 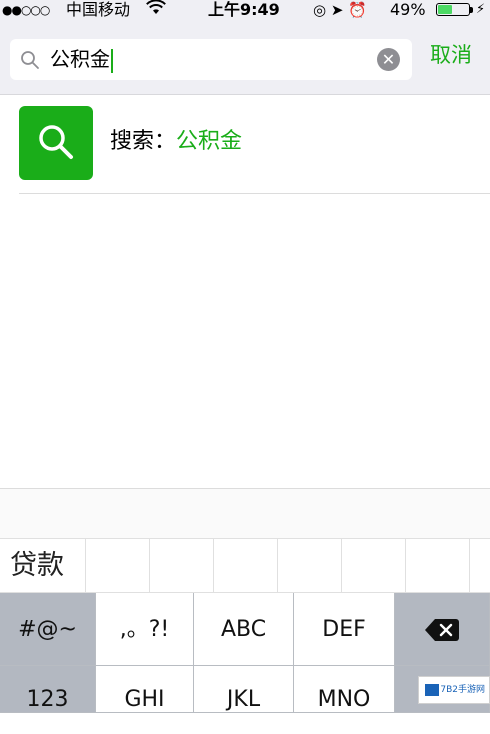 What do you see at coordinates (245, 145) in the screenshot?
I see `search-result-row: 搜索：公积金` at bounding box center [245, 145].